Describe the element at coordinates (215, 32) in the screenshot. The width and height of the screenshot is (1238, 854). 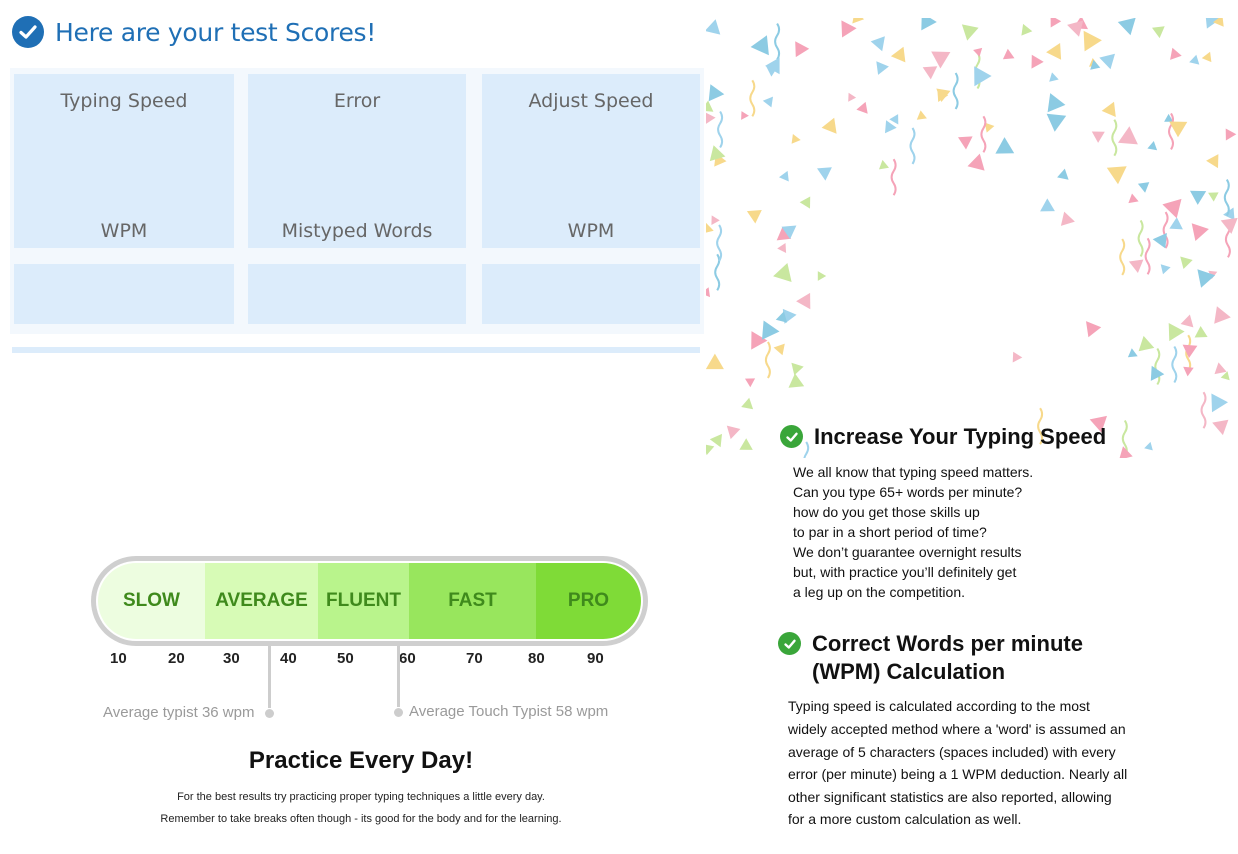
I see `page-title: Here are your test Scores!` at that location.